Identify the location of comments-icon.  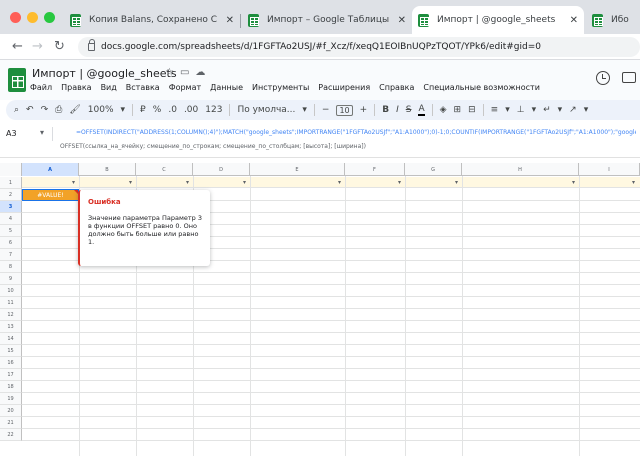
(629, 77).